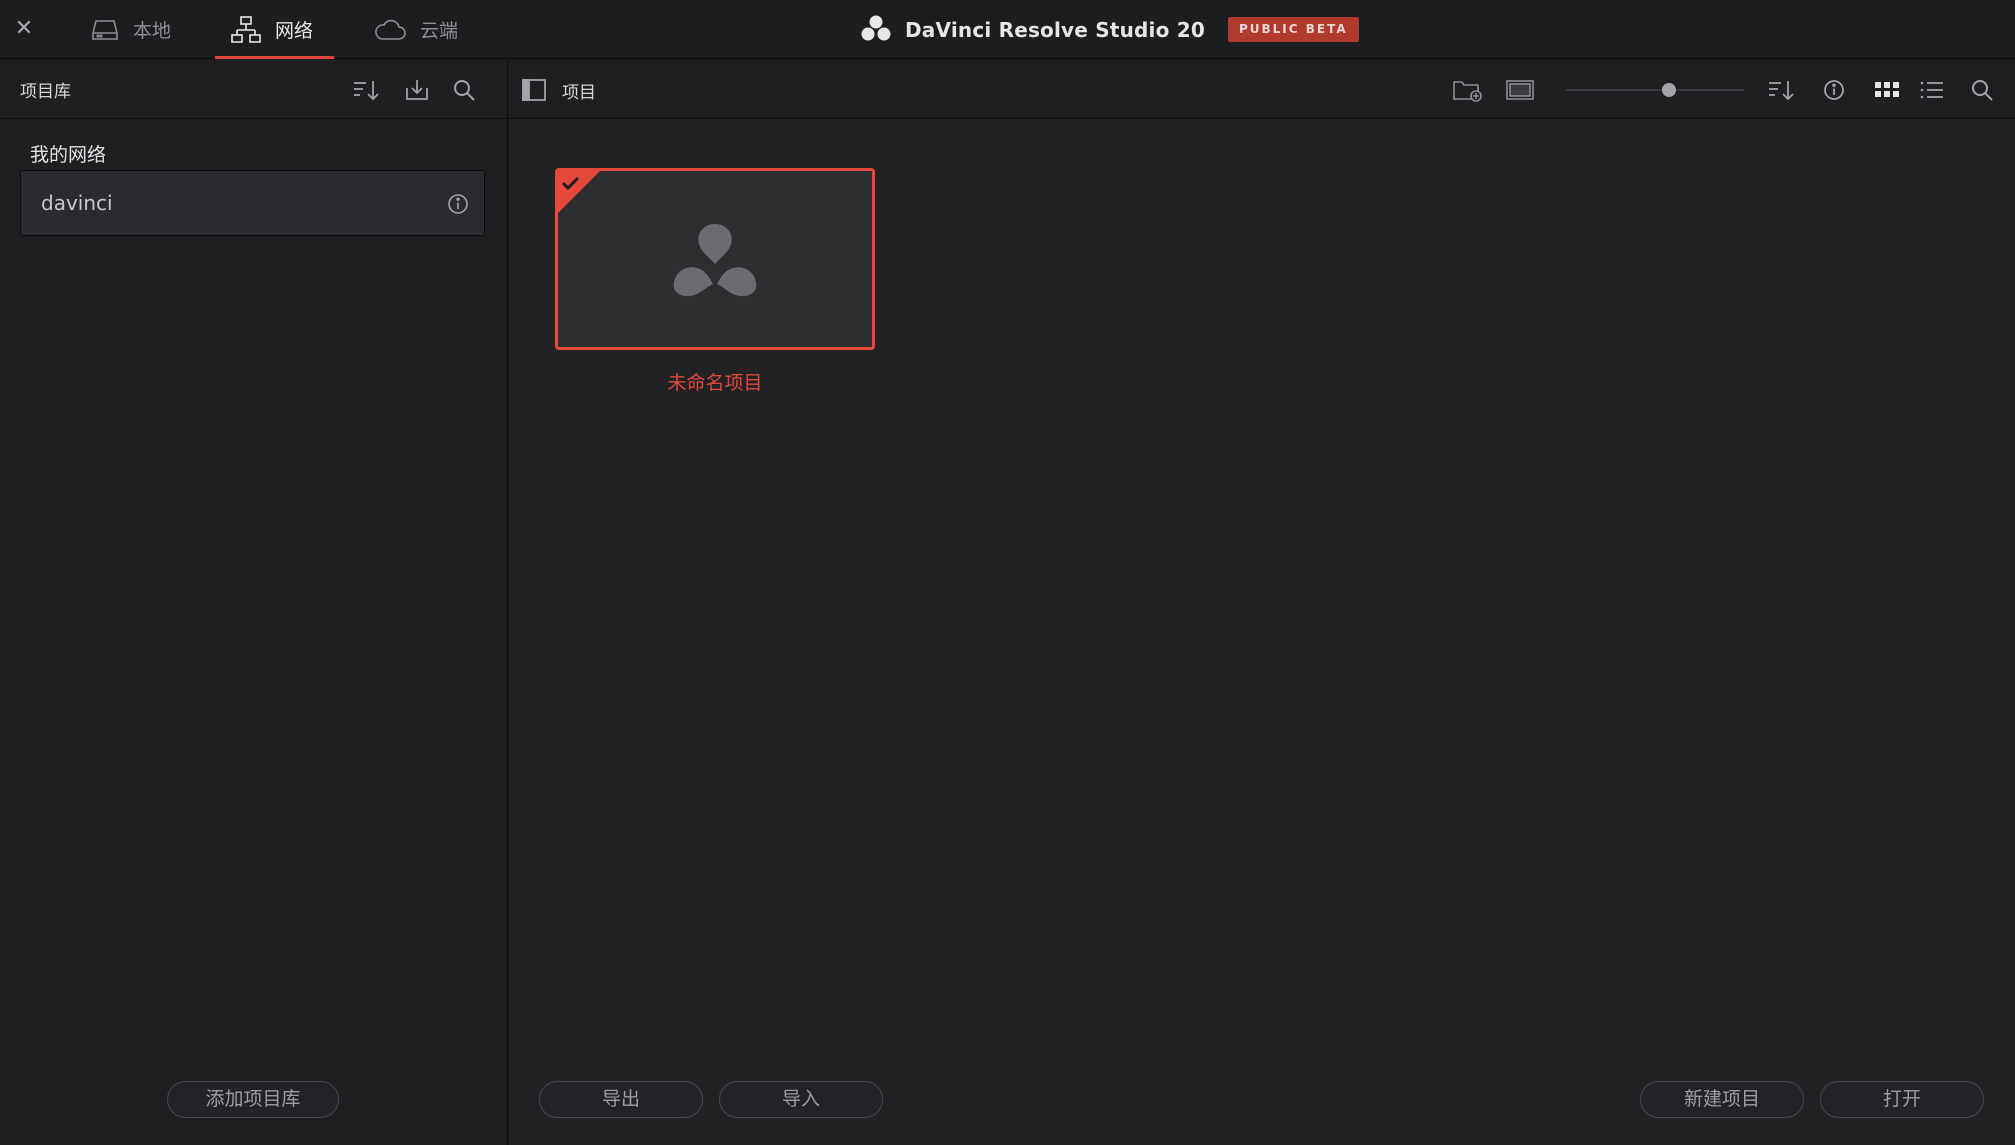 This screenshot has height=1145, width=2015. I want to click on new-folder-icon, so click(1468, 90).